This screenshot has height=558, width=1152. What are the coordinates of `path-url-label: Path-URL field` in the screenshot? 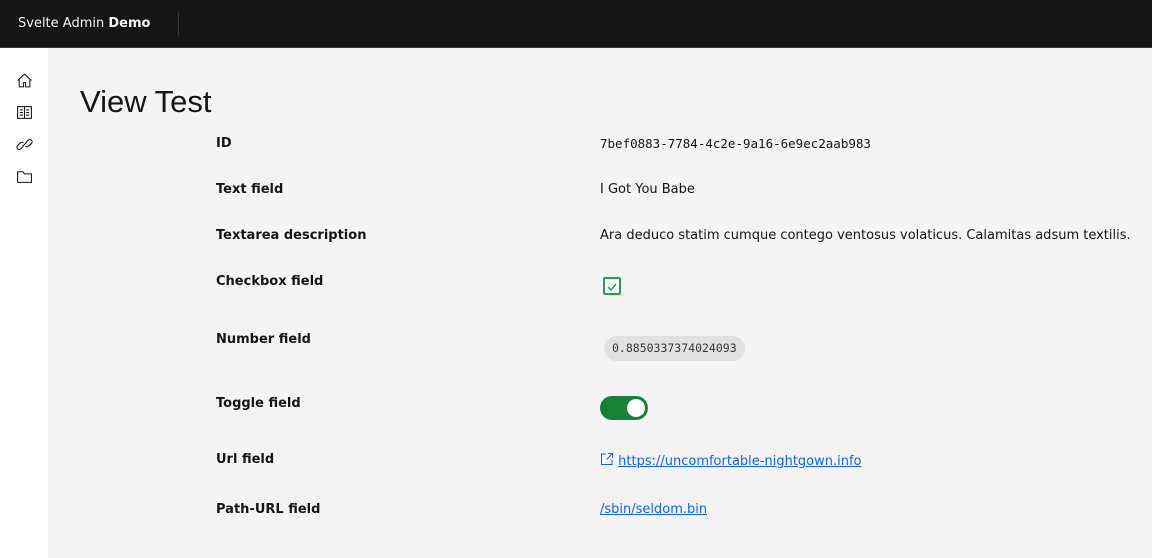 It's located at (268, 509).